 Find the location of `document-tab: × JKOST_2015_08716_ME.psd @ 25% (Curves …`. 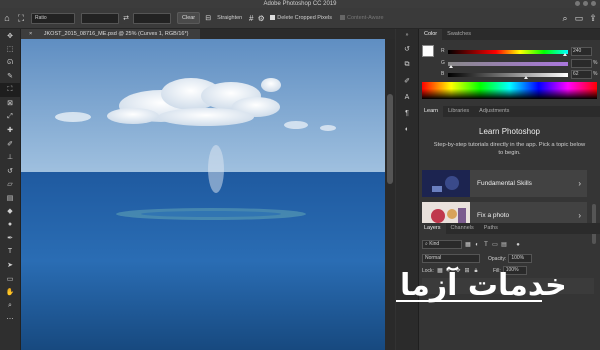

document-tab: × JKOST_2015_08716_ME.psd @ 25% (Curves … is located at coordinates (208, 34).